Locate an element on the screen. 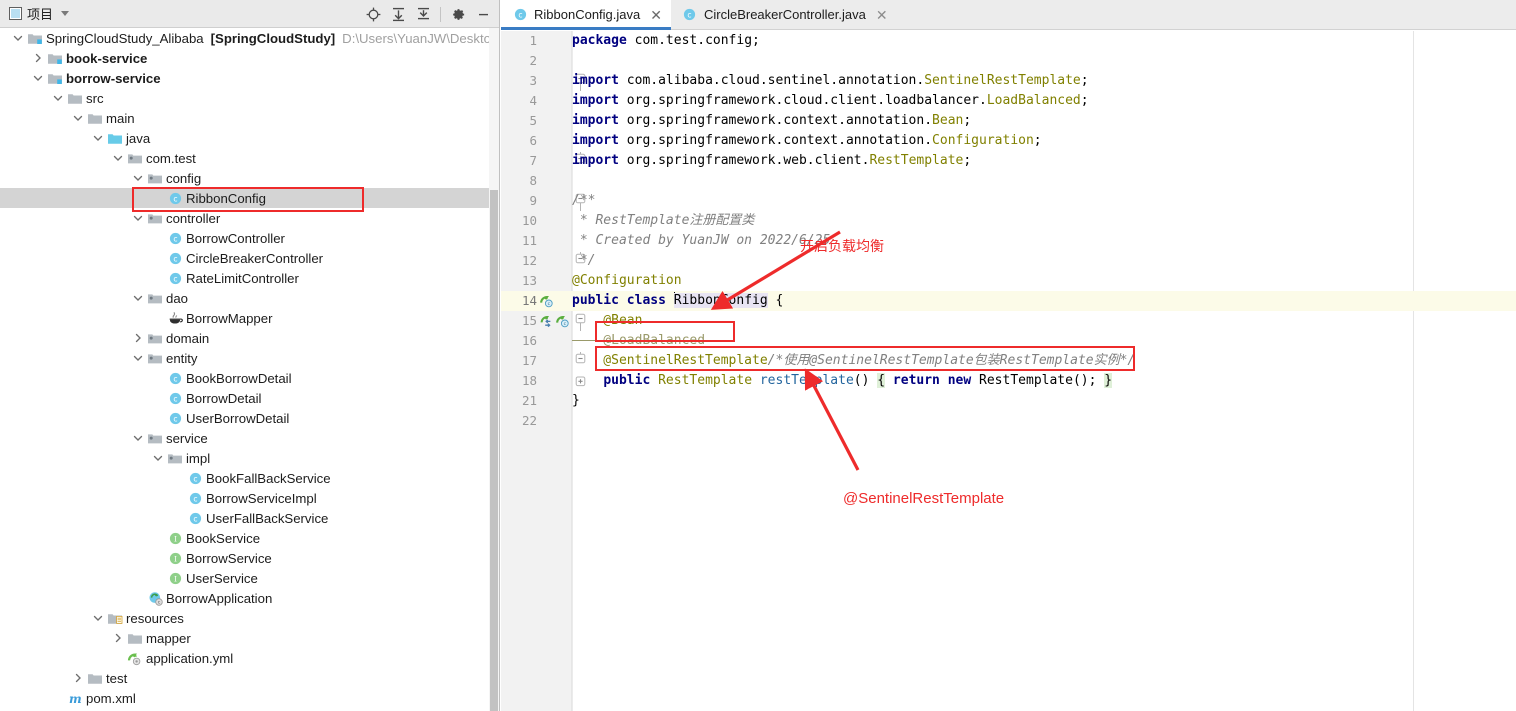  line-number: 1 is located at coordinates (533, 40).